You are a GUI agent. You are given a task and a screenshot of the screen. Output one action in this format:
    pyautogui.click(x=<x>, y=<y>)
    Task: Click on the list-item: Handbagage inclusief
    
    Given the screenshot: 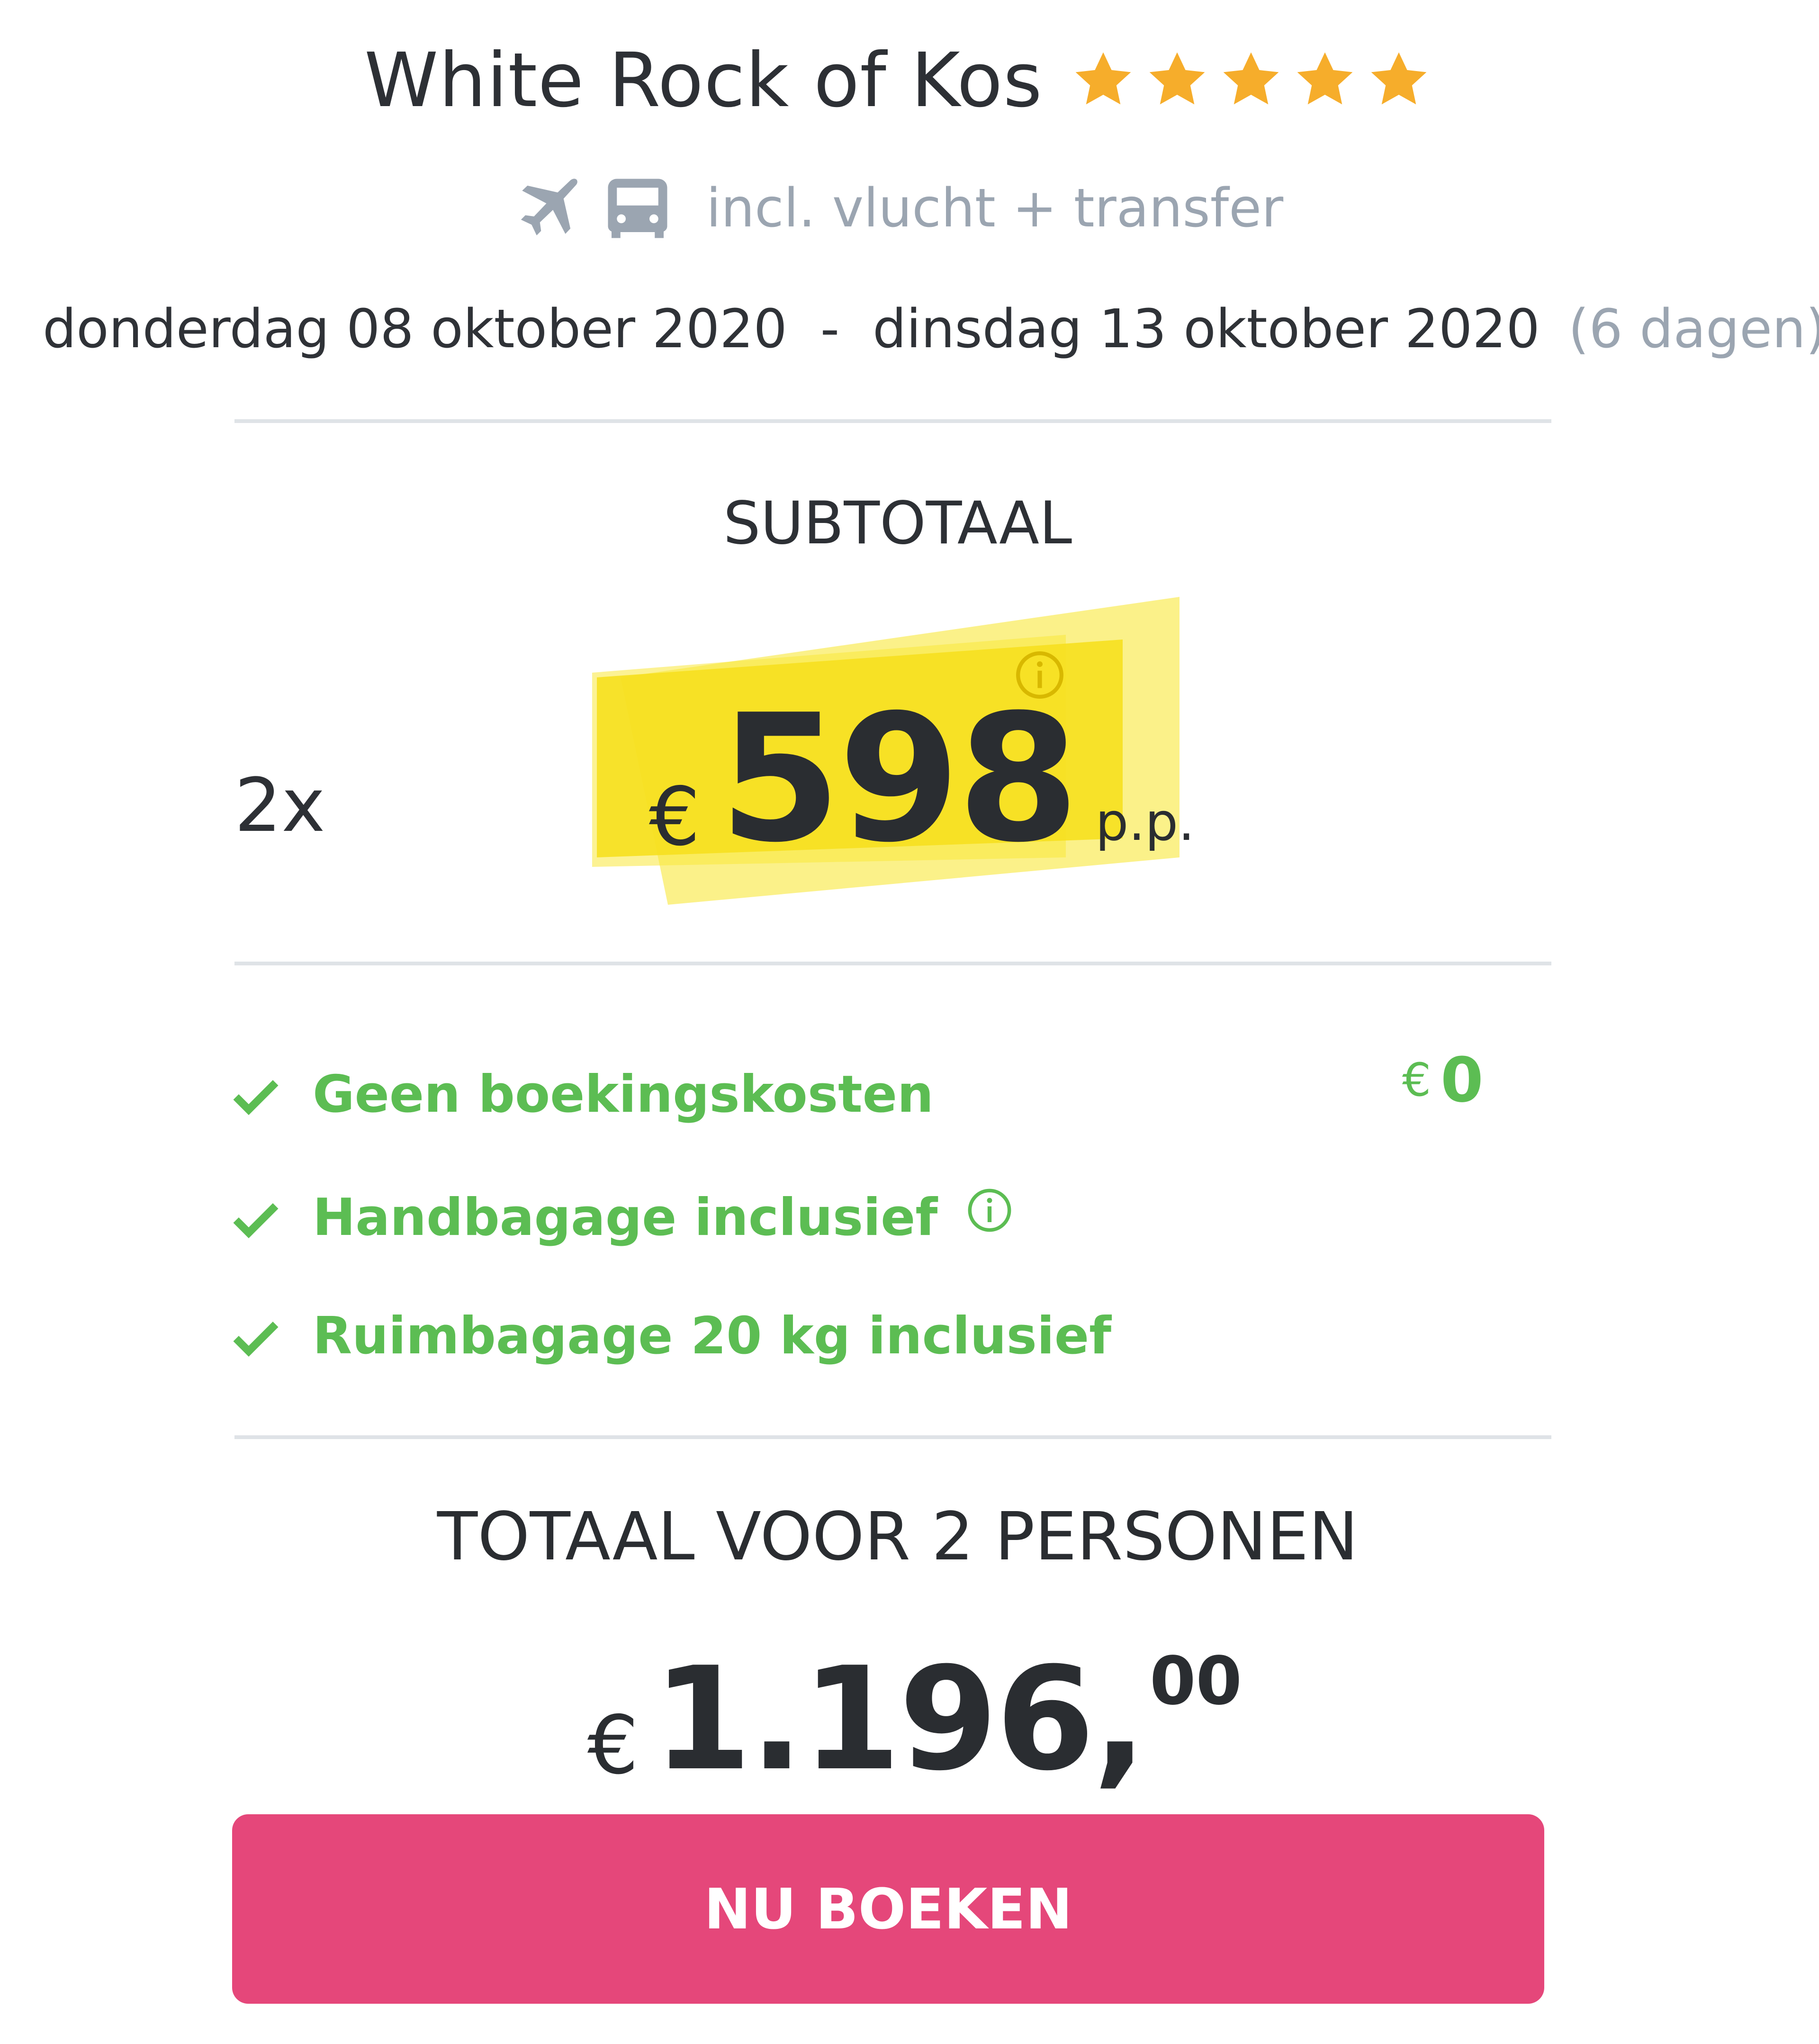 What is the action you would take?
    pyautogui.click(x=620, y=1217)
    